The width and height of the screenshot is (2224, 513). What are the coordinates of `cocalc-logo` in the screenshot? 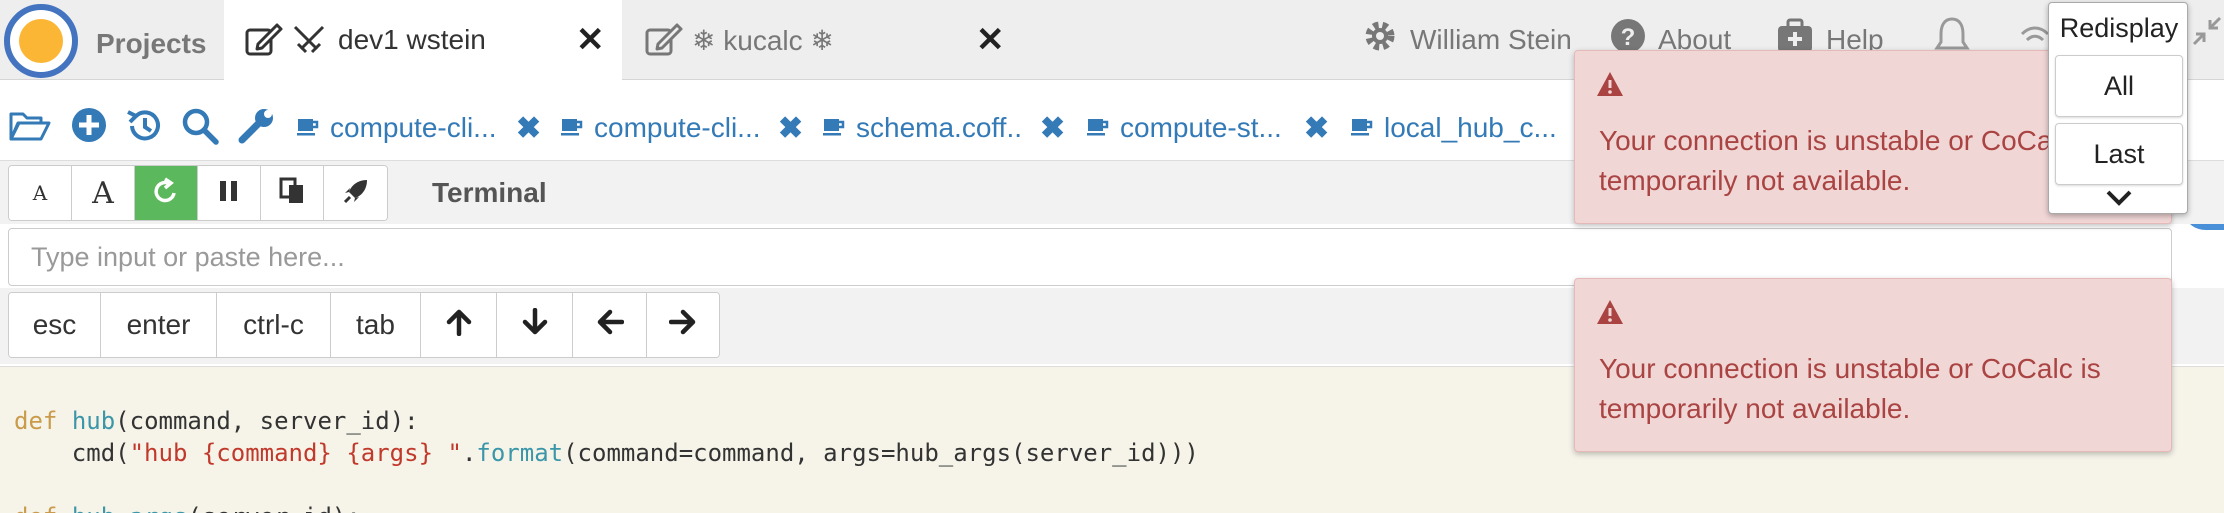 It's located at (41, 41).